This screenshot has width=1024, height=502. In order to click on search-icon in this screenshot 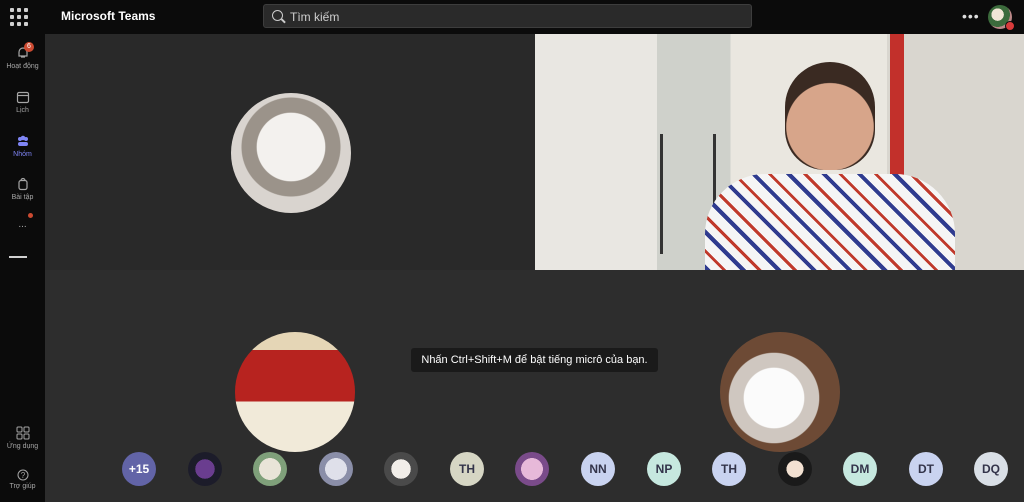, I will do `click(277, 15)`.